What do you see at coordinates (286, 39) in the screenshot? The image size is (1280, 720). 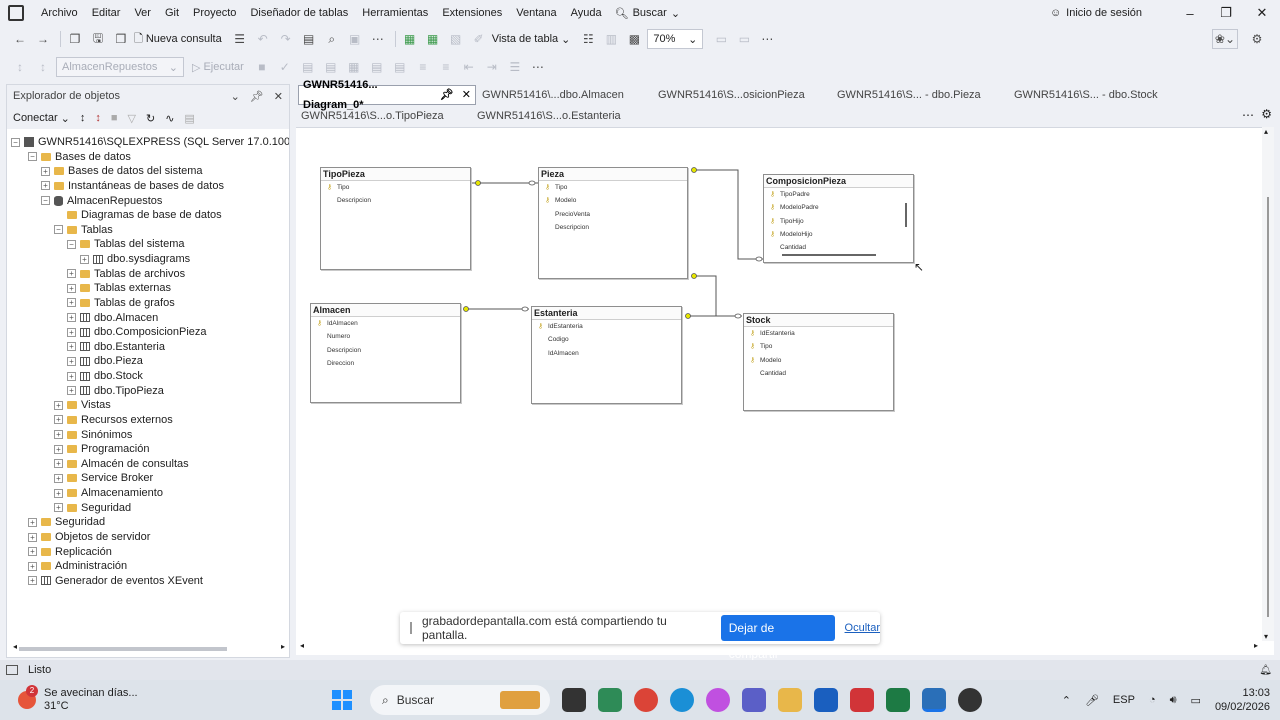 I see `redo-icon: ↷` at bounding box center [286, 39].